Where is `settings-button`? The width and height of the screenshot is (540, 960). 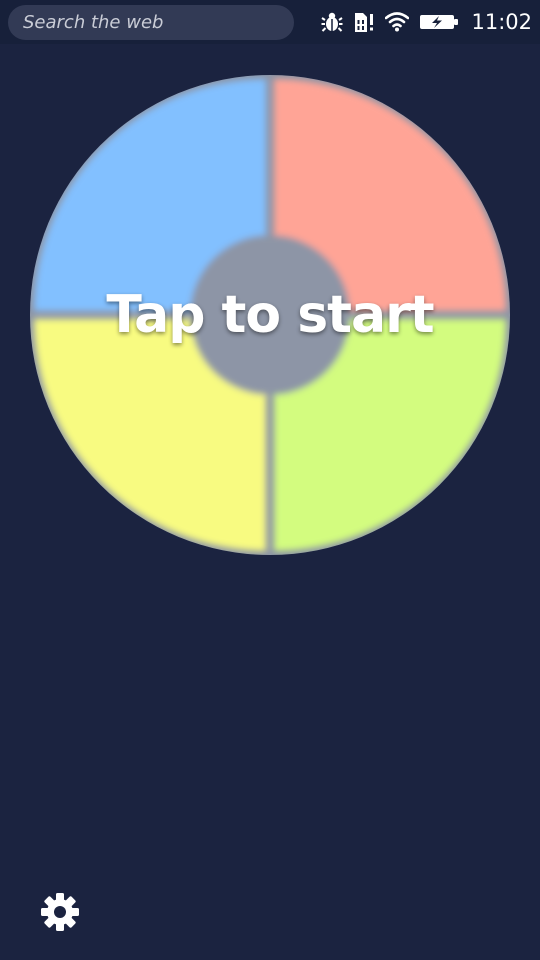 settings-button is located at coordinates (60, 912).